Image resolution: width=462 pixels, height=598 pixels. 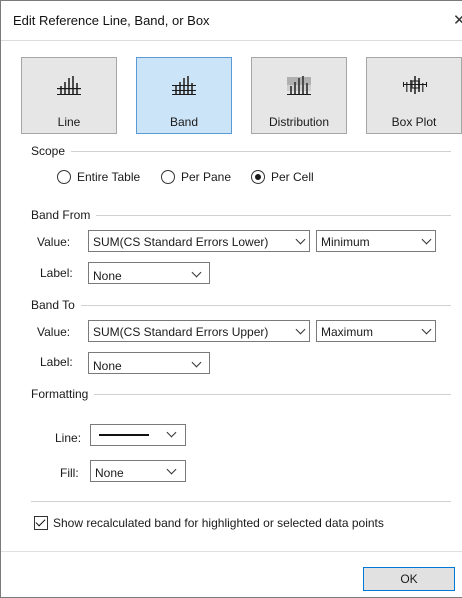 I want to click on band-to-value-label: Value:, so click(x=54, y=332).